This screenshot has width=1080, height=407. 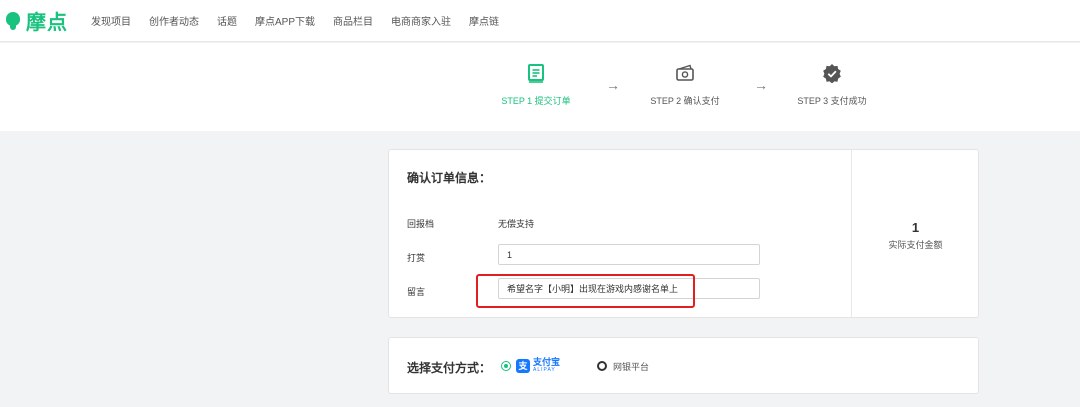 What do you see at coordinates (47, 23) in the screenshot?
I see `logo-text: 摩点` at bounding box center [47, 23].